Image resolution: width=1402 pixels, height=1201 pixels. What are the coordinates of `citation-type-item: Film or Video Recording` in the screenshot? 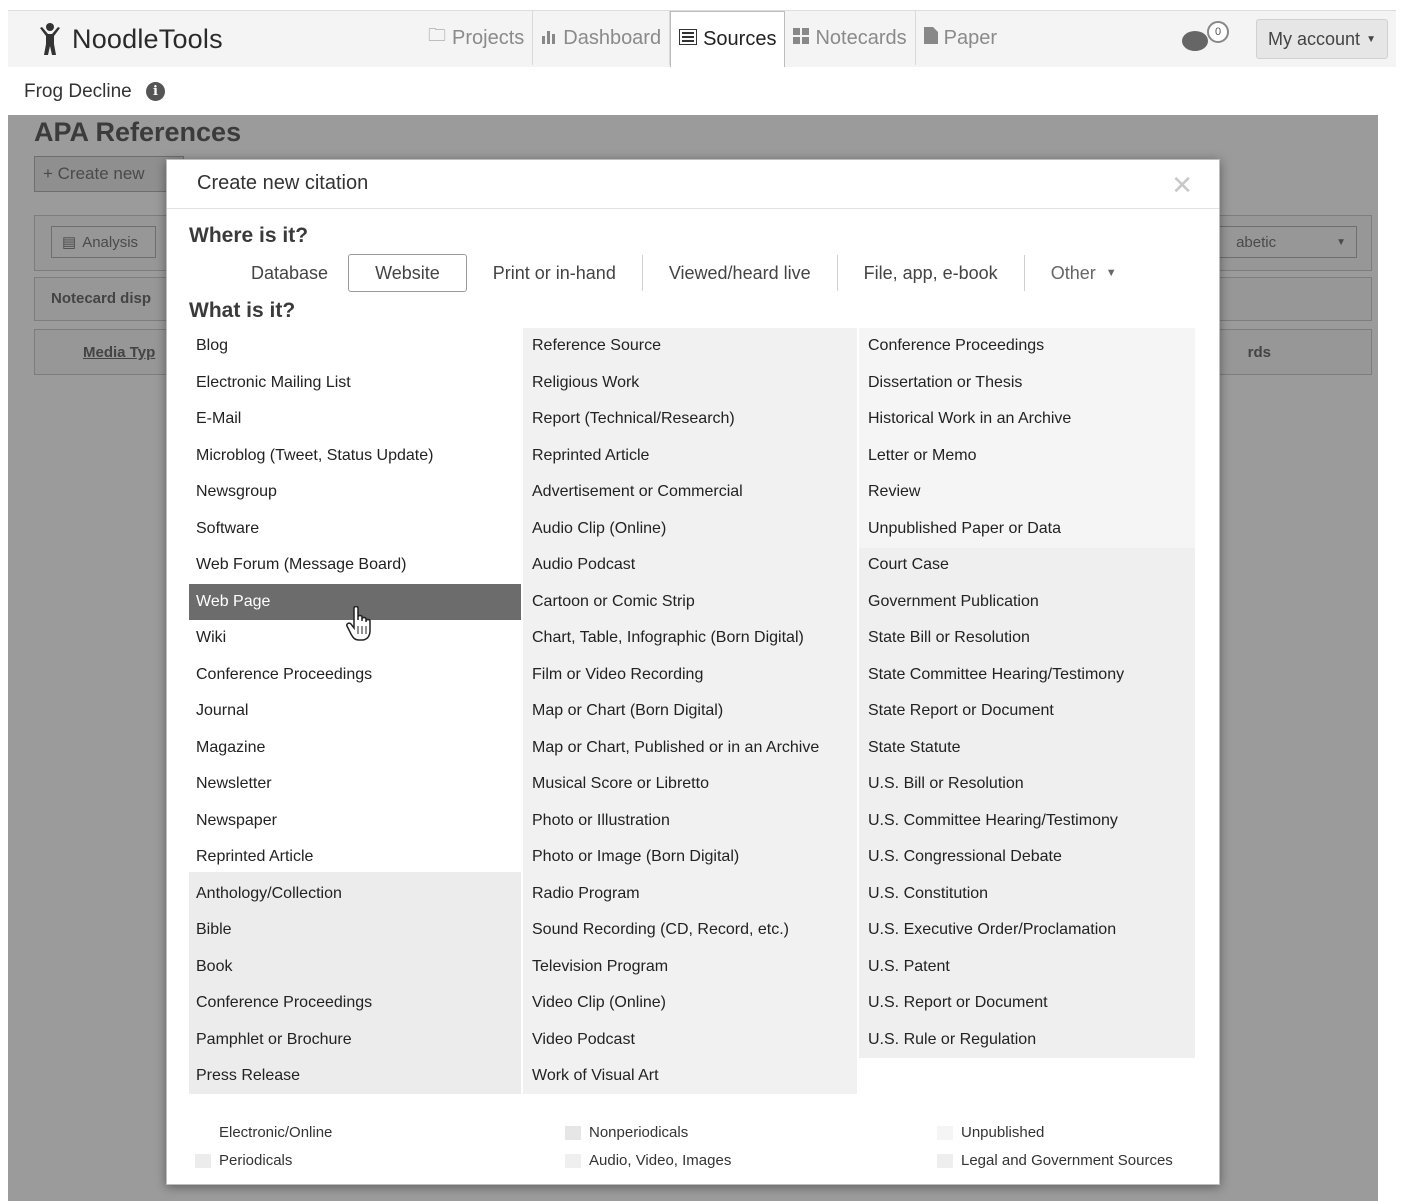 It's located at (691, 675).